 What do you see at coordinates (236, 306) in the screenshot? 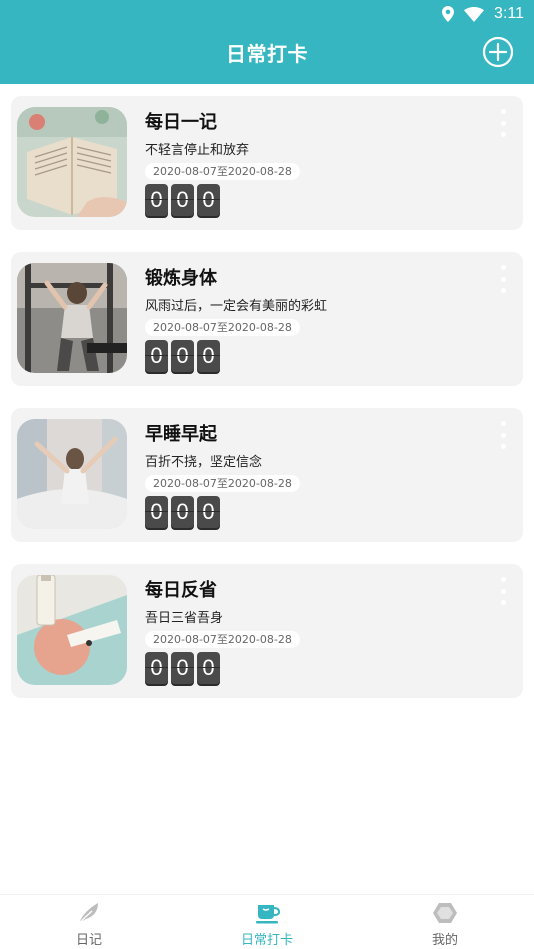
I see `card-subtitle: 风雨过后，一定会有美丽的彩虹` at bounding box center [236, 306].